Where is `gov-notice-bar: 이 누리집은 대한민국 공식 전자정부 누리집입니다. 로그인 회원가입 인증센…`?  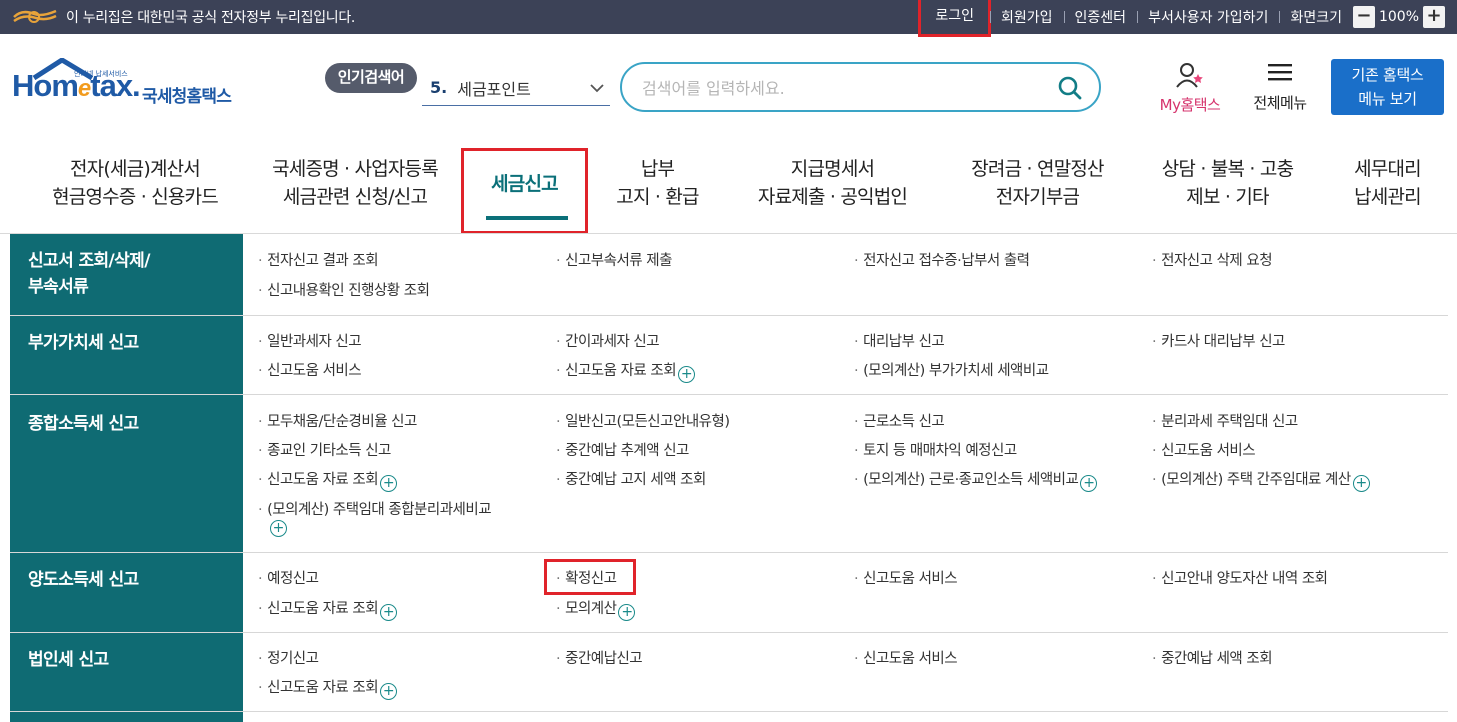 gov-notice-bar: 이 누리집은 대한민국 공식 전자정부 누리집입니다. 로그인 회원가입 인증센… is located at coordinates (728, 18).